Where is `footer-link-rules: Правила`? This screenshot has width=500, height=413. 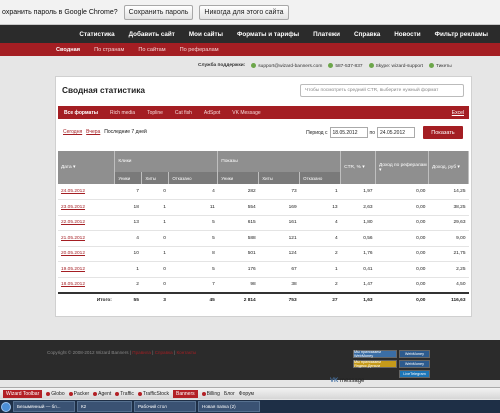
footer-link-rules: Правила is located at coordinates (141, 352).